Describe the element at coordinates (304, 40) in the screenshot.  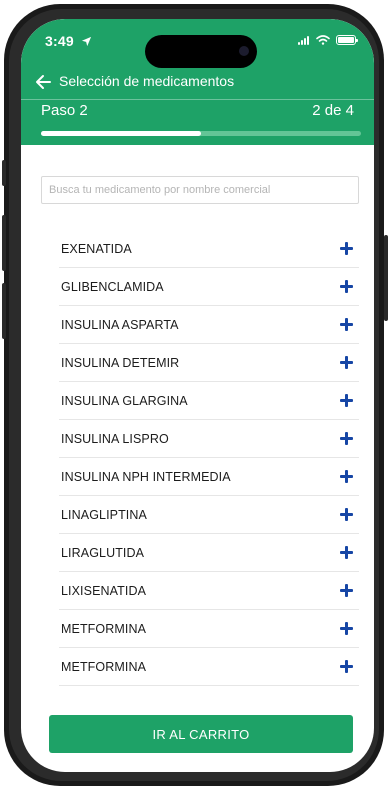
I see `signal-icon` at that location.